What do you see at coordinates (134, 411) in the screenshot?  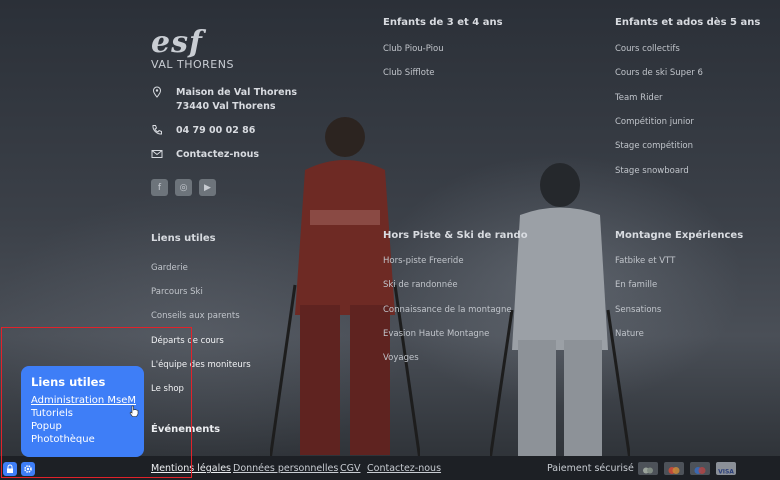 I see `hand-cursor-icon` at bounding box center [134, 411].